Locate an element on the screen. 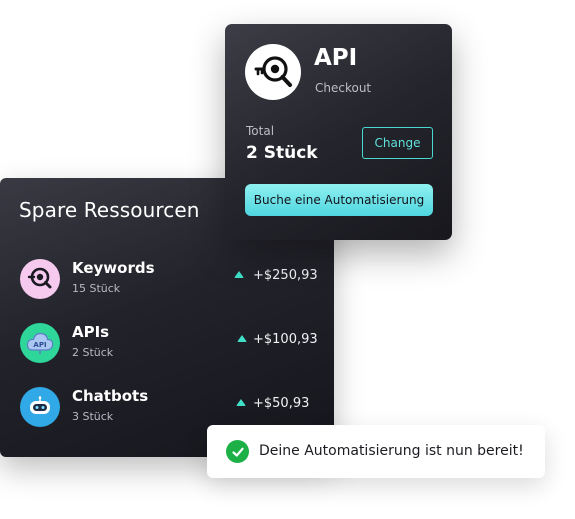 The height and width of the screenshot is (519, 575). total-label: Total is located at coordinates (260, 131).